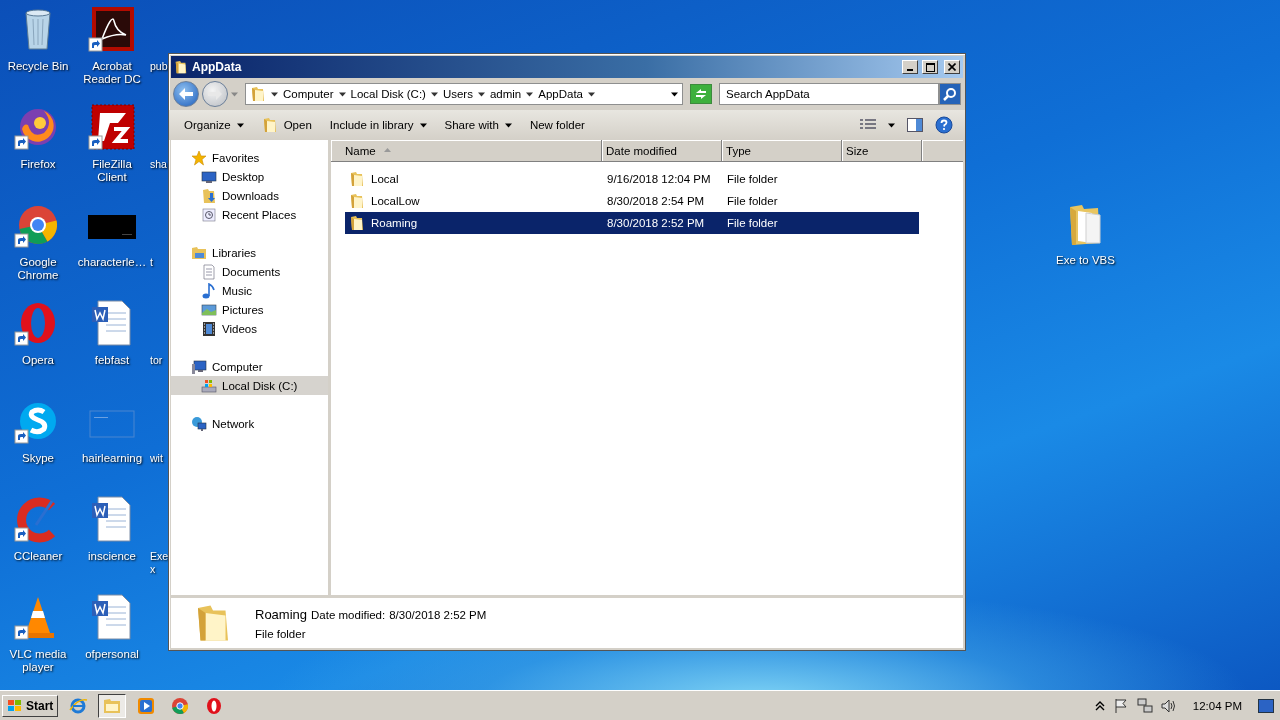 The image size is (1280, 720). What do you see at coordinates (249, 271) in the screenshot?
I see `nav-item: Documents` at bounding box center [249, 271].